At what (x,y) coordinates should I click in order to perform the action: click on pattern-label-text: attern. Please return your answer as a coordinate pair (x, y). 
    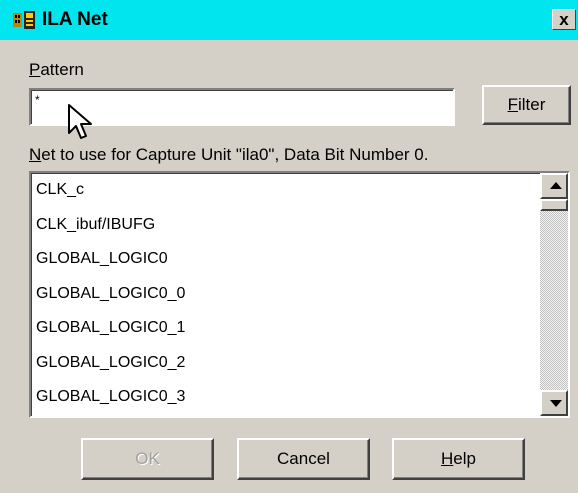
    Looking at the image, I should click on (62, 69).